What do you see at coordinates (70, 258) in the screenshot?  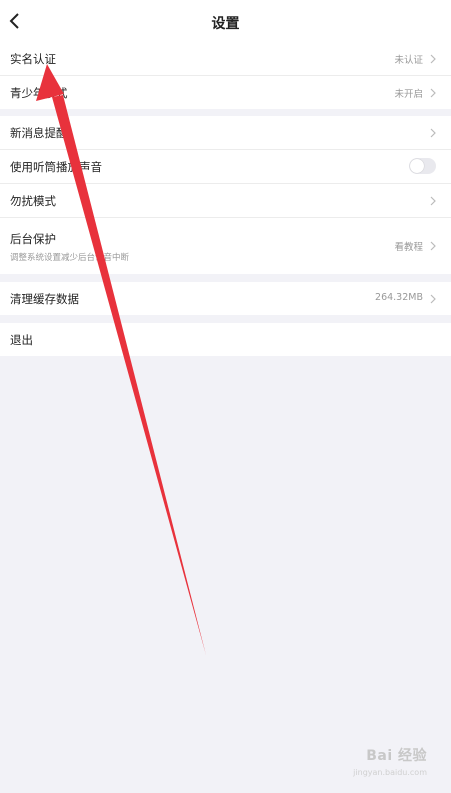 I see `row-sublabel: 调整系统设置减少后台语音中断` at bounding box center [70, 258].